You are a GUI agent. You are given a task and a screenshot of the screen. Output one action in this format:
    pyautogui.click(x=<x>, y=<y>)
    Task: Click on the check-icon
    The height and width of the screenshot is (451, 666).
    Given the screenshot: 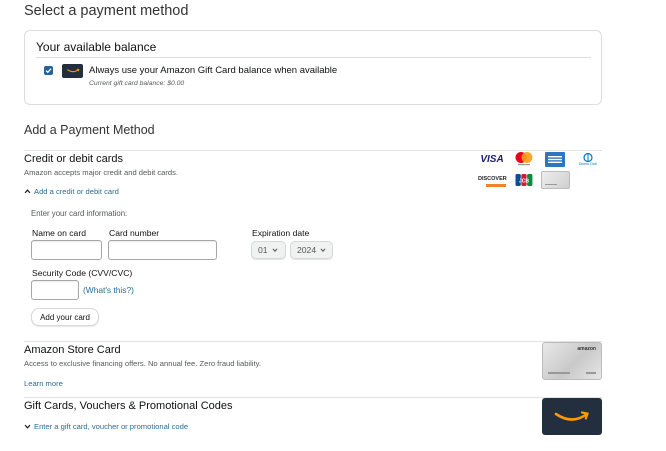 What is the action you would take?
    pyautogui.click(x=48, y=71)
    